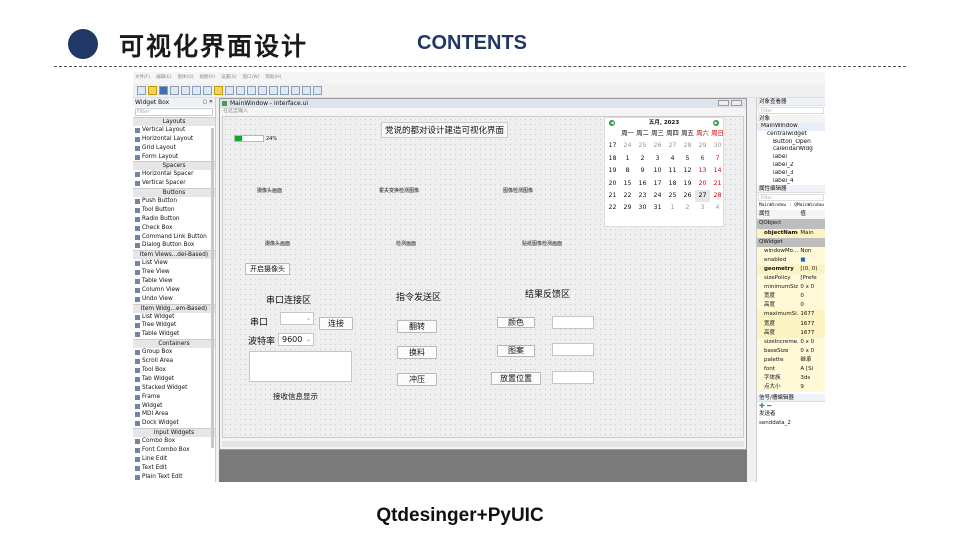 Image resolution: width=960 pixels, height=540 pixels. I want to click on property-value: A [Si, so click(811, 369).